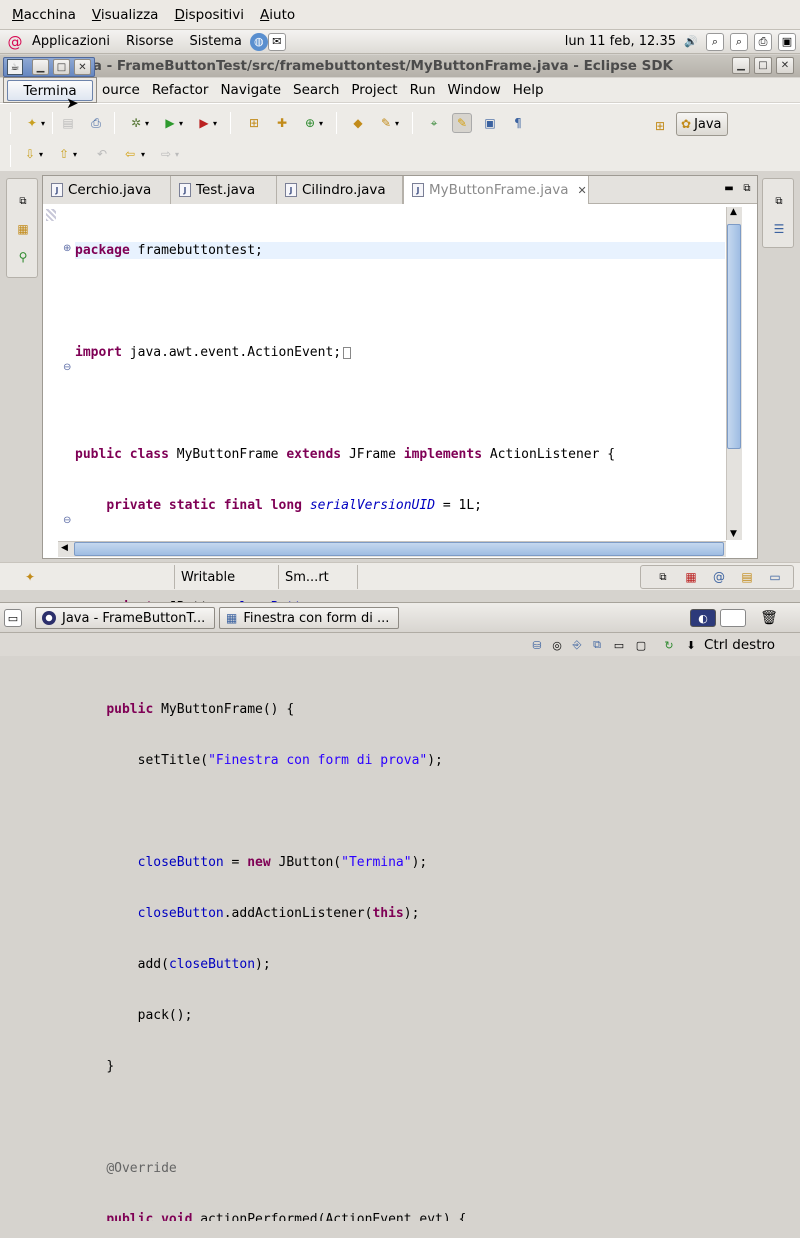 This screenshot has width=800, height=1238. I want to click on mark-occurrences-icon: ✎, so click(462, 123).